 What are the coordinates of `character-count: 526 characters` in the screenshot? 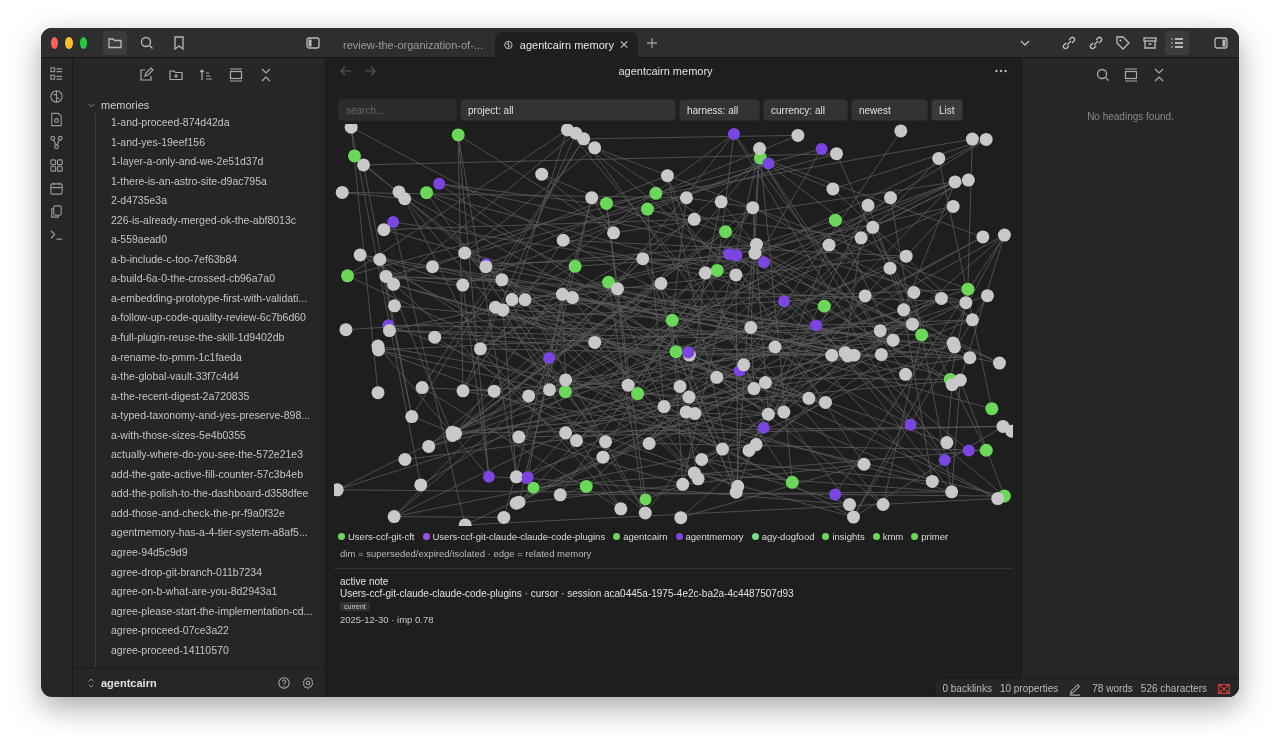 It's located at (1173, 688).